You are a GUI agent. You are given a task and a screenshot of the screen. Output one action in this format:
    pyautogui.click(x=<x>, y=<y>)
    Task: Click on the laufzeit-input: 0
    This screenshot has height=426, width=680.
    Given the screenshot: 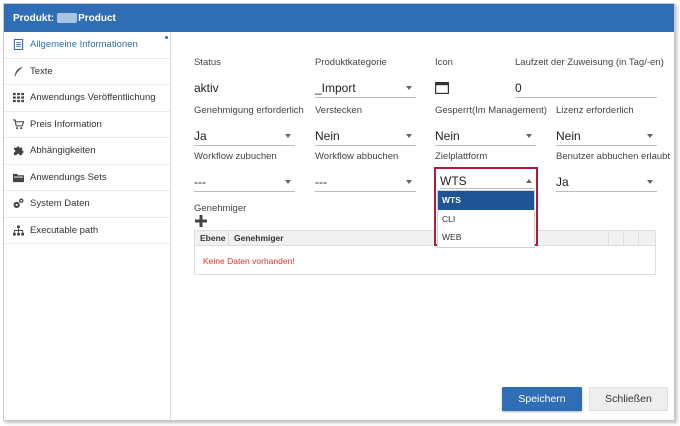 What is the action you would take?
    pyautogui.click(x=586, y=88)
    